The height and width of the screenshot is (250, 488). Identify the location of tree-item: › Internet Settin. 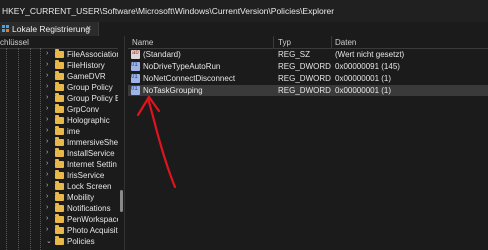
(85, 164).